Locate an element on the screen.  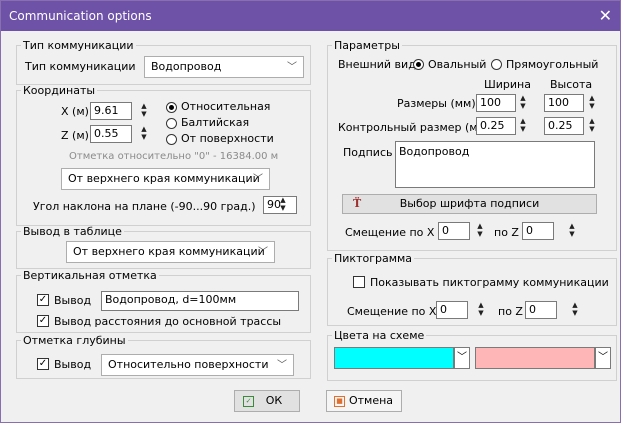
depth-select: Относительно поверхности ﹀ is located at coordinates (197, 365).